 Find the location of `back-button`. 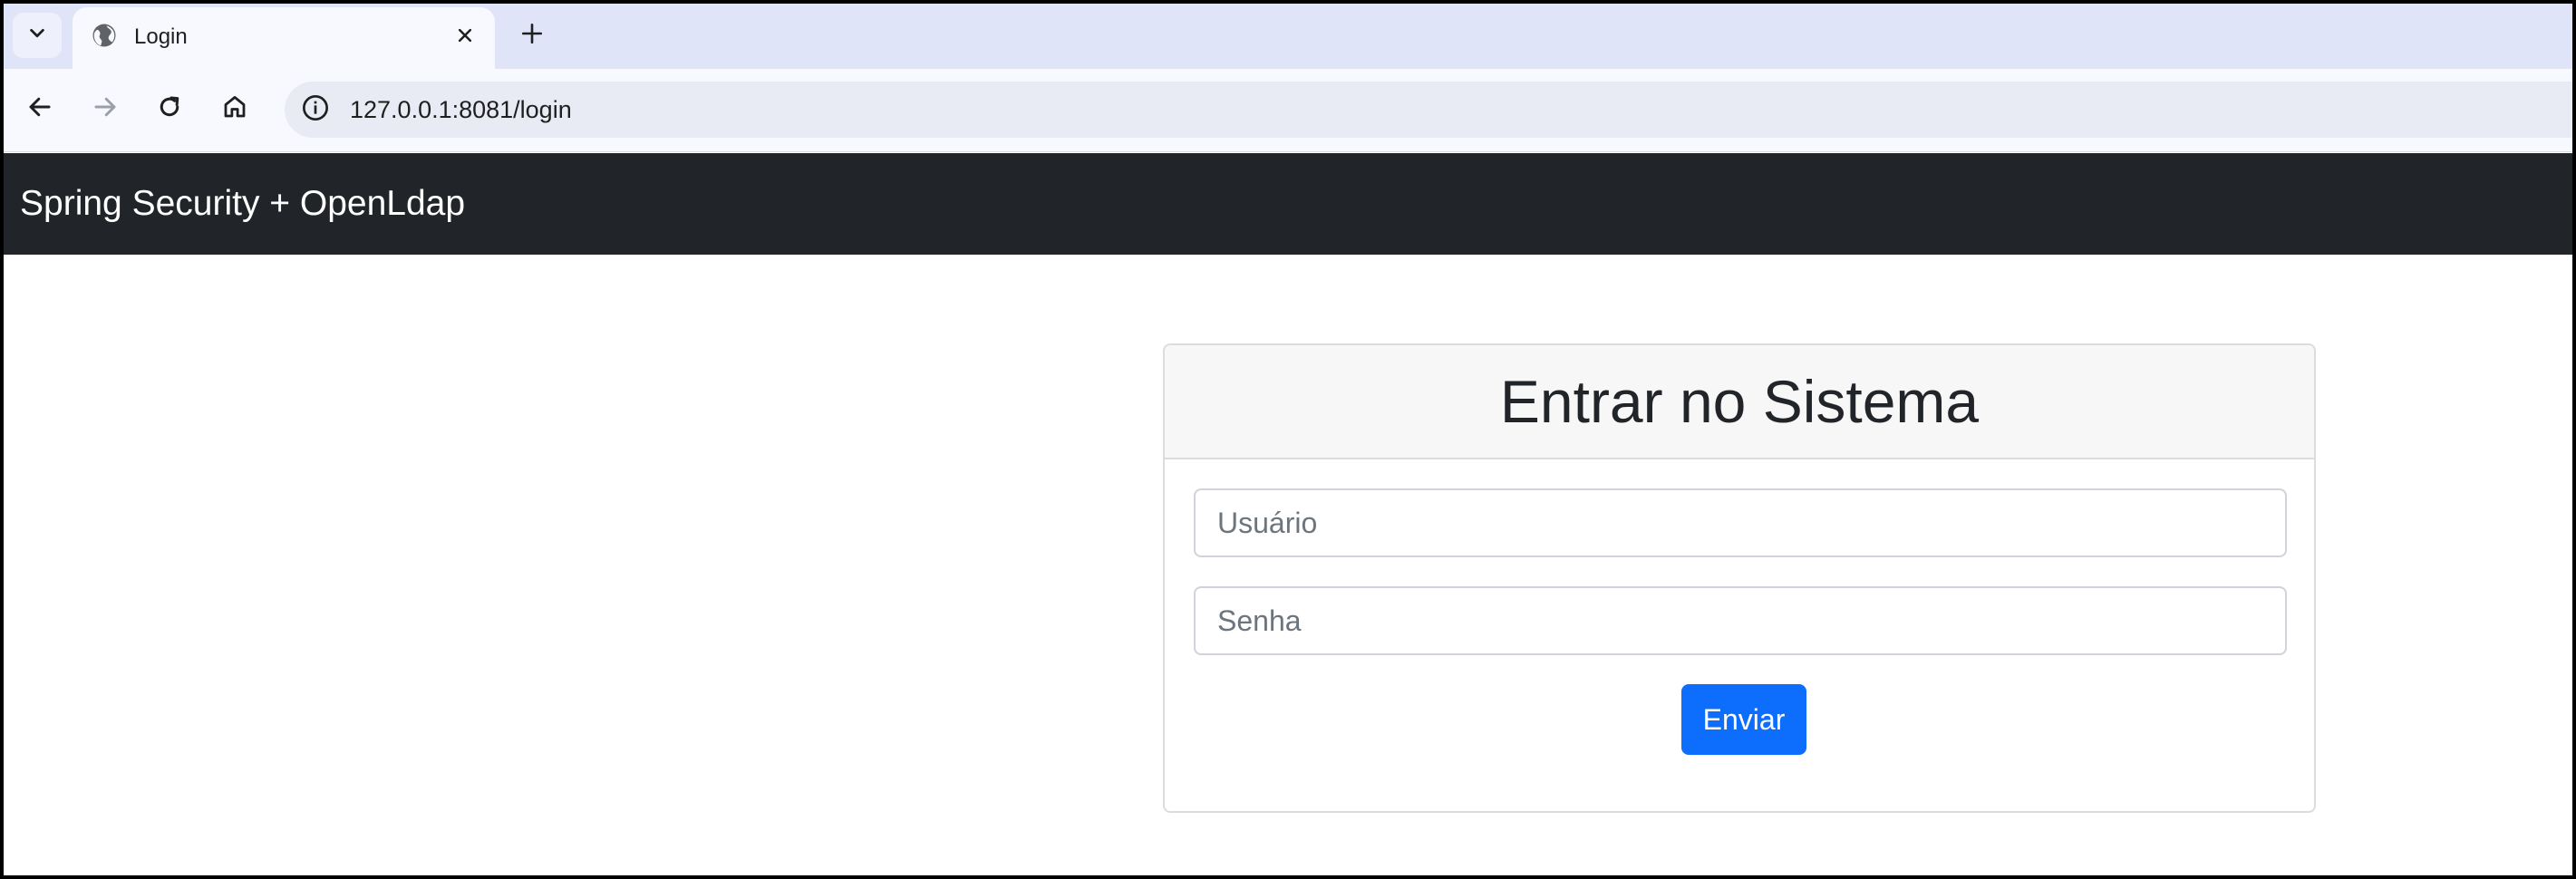

back-button is located at coordinates (40, 108).